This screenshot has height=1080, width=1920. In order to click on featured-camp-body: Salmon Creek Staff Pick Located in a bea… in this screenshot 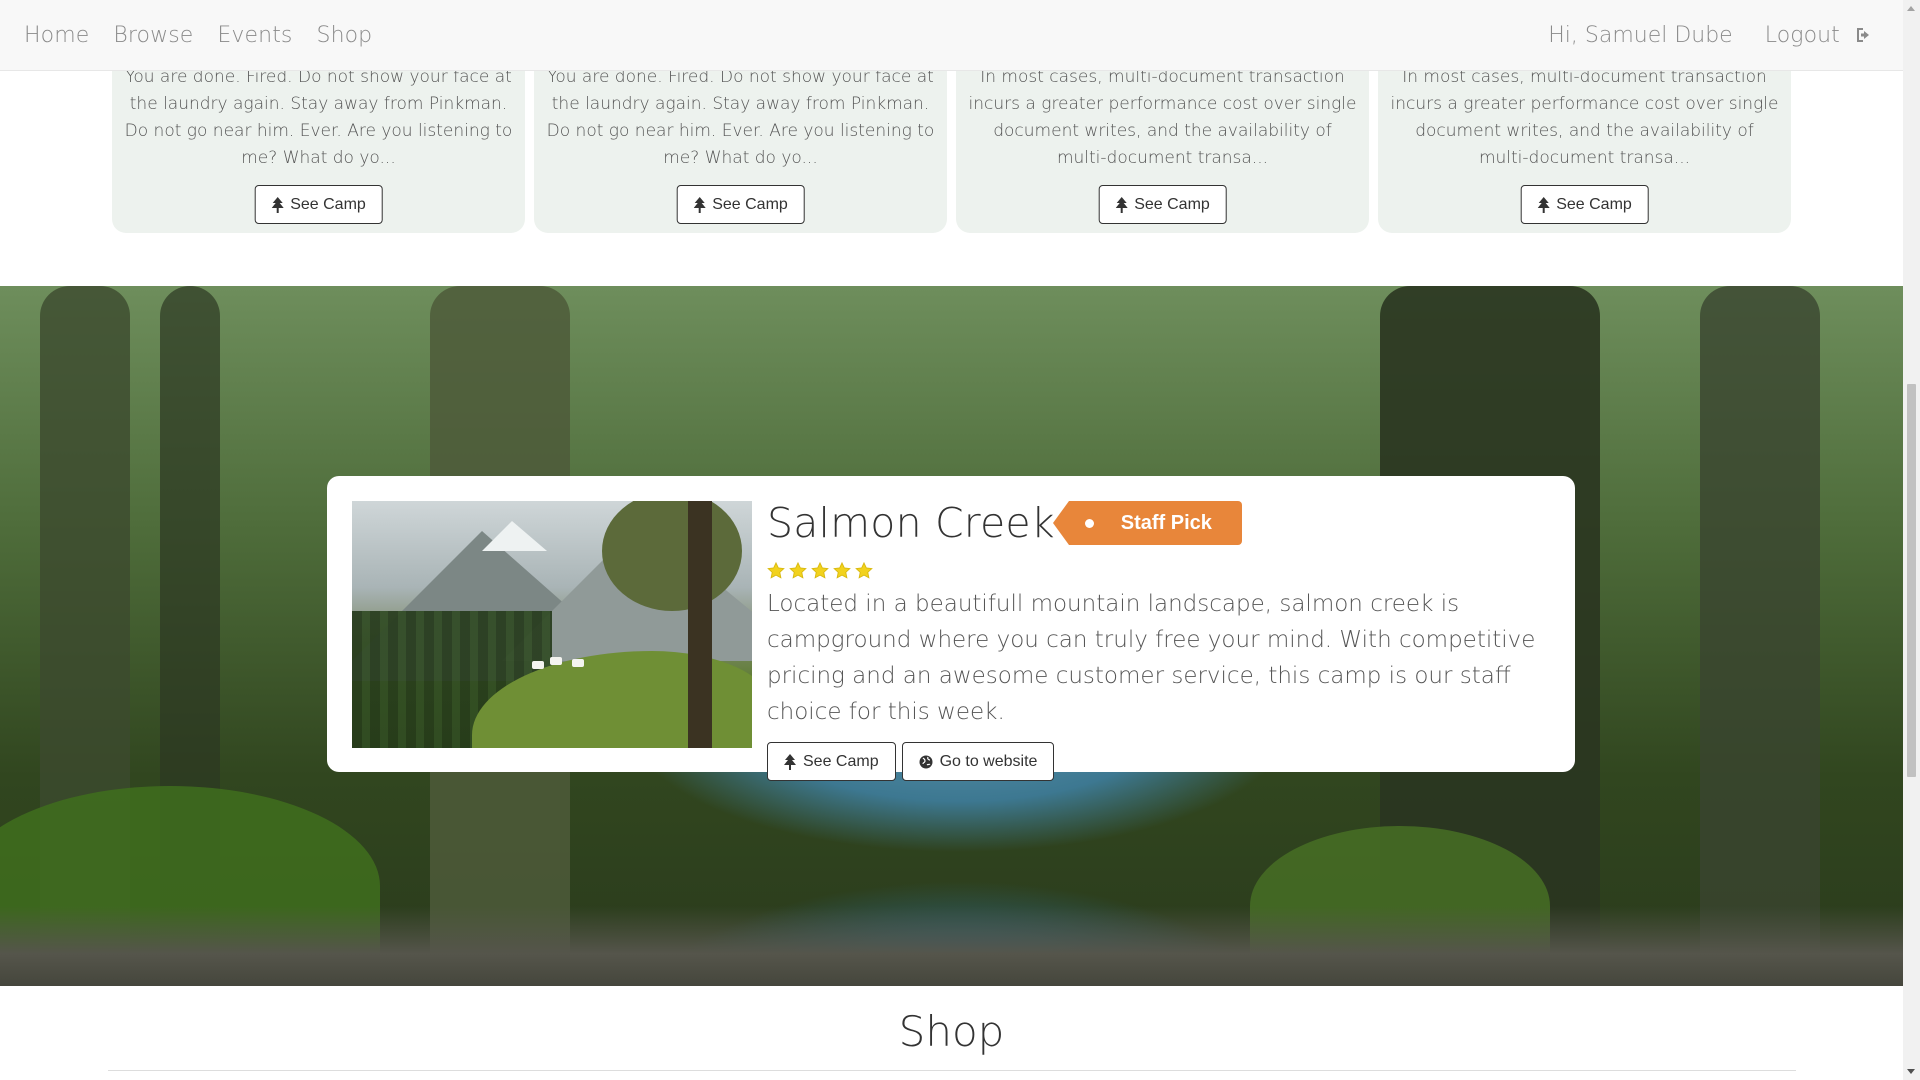, I will do `click(1161, 639)`.